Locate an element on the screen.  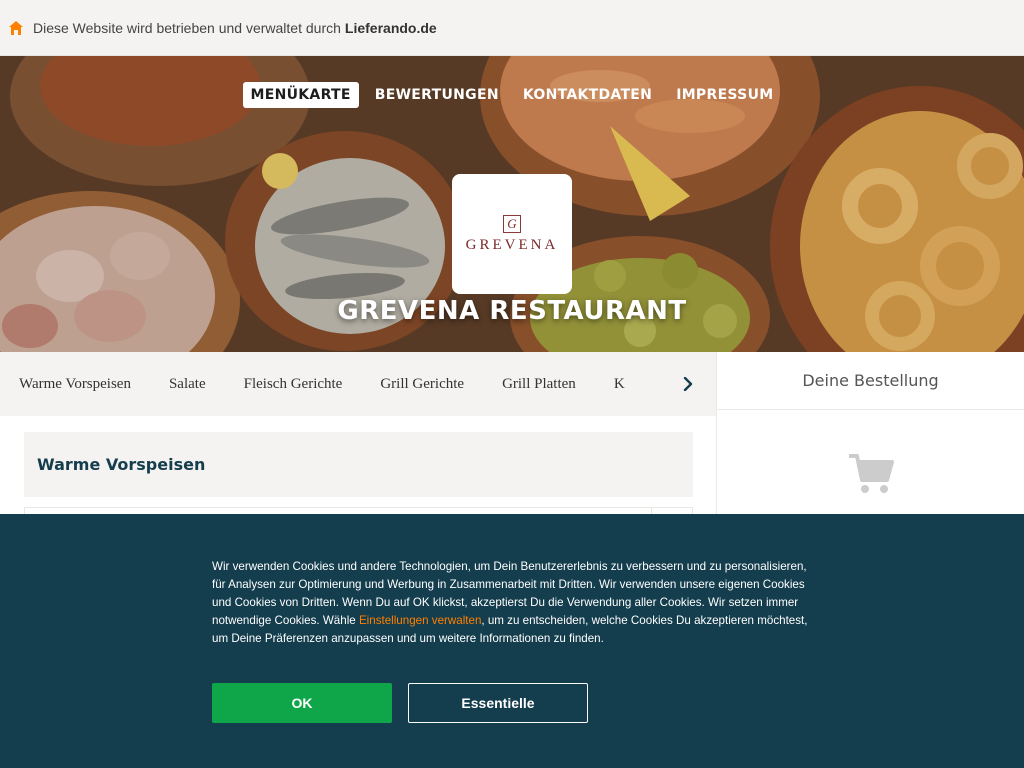
cookie-ok-button: OK is located at coordinates (302, 703).